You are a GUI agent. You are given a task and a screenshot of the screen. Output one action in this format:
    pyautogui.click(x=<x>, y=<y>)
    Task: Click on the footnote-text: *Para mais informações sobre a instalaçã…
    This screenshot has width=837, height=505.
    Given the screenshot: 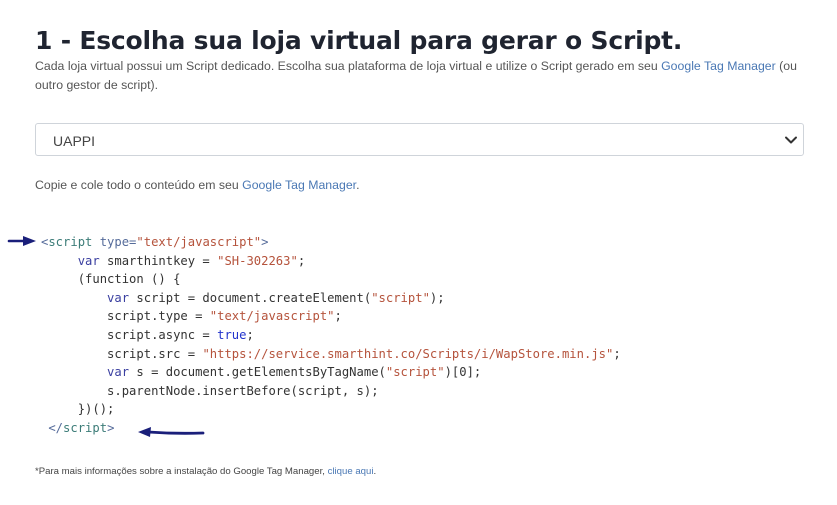 What is the action you would take?
    pyautogui.click(x=181, y=471)
    